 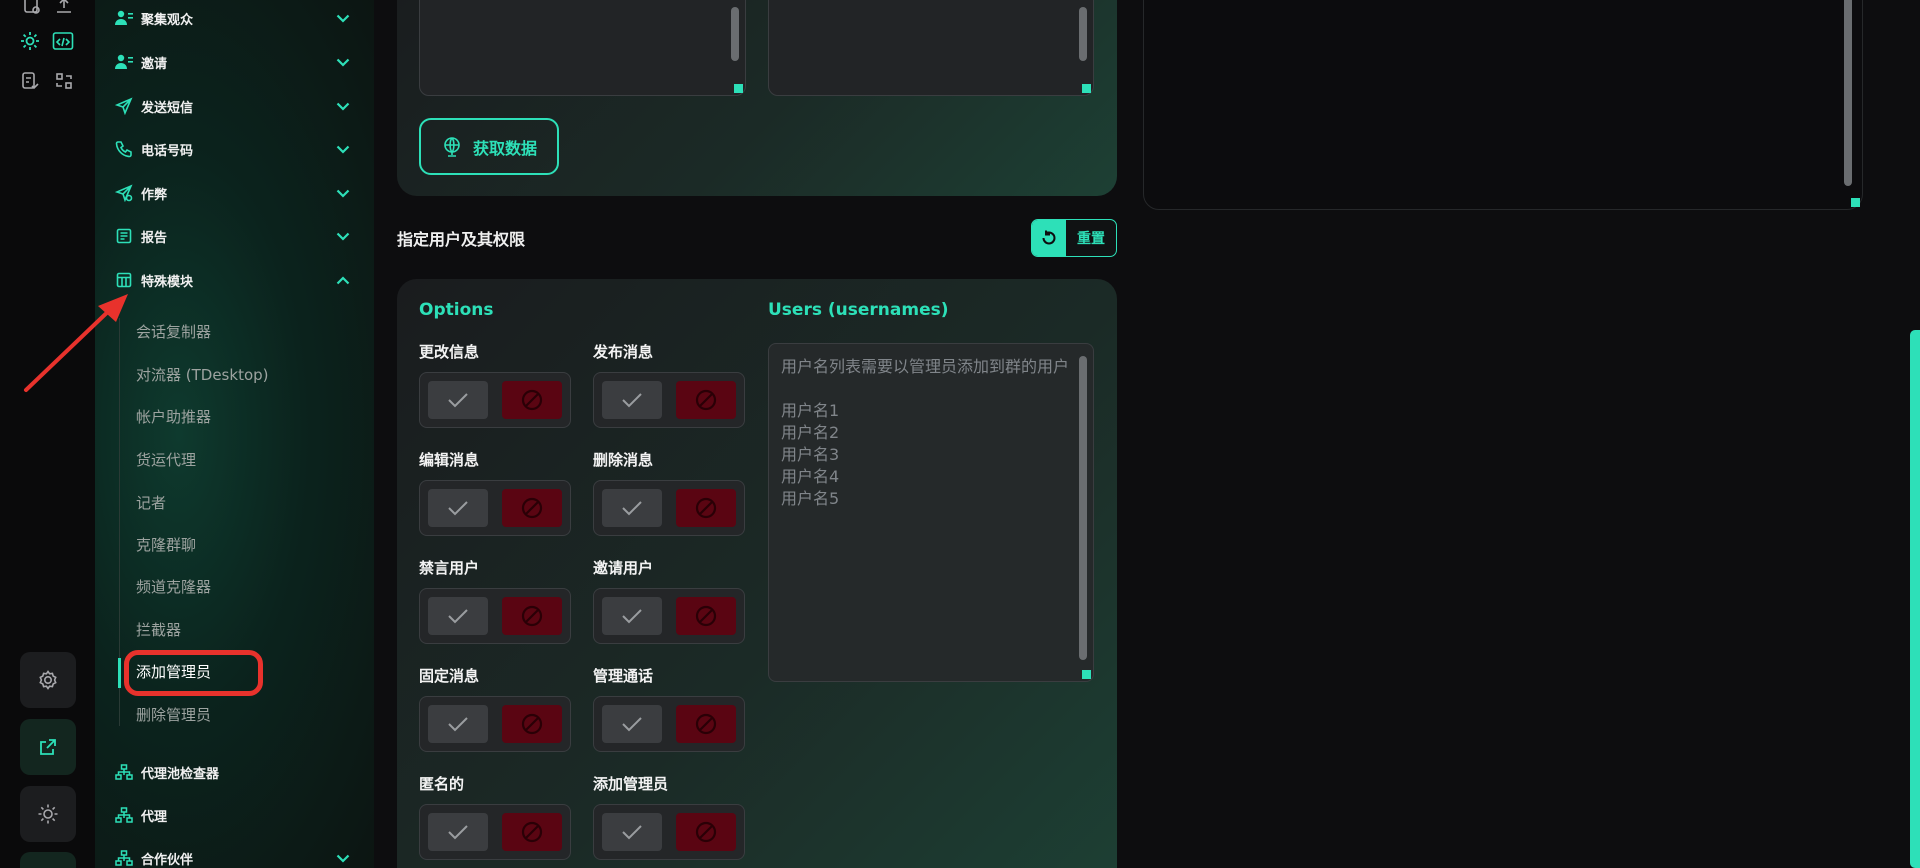 What do you see at coordinates (154, 817) in the screenshot?
I see `nav-group-label: 代理` at bounding box center [154, 817].